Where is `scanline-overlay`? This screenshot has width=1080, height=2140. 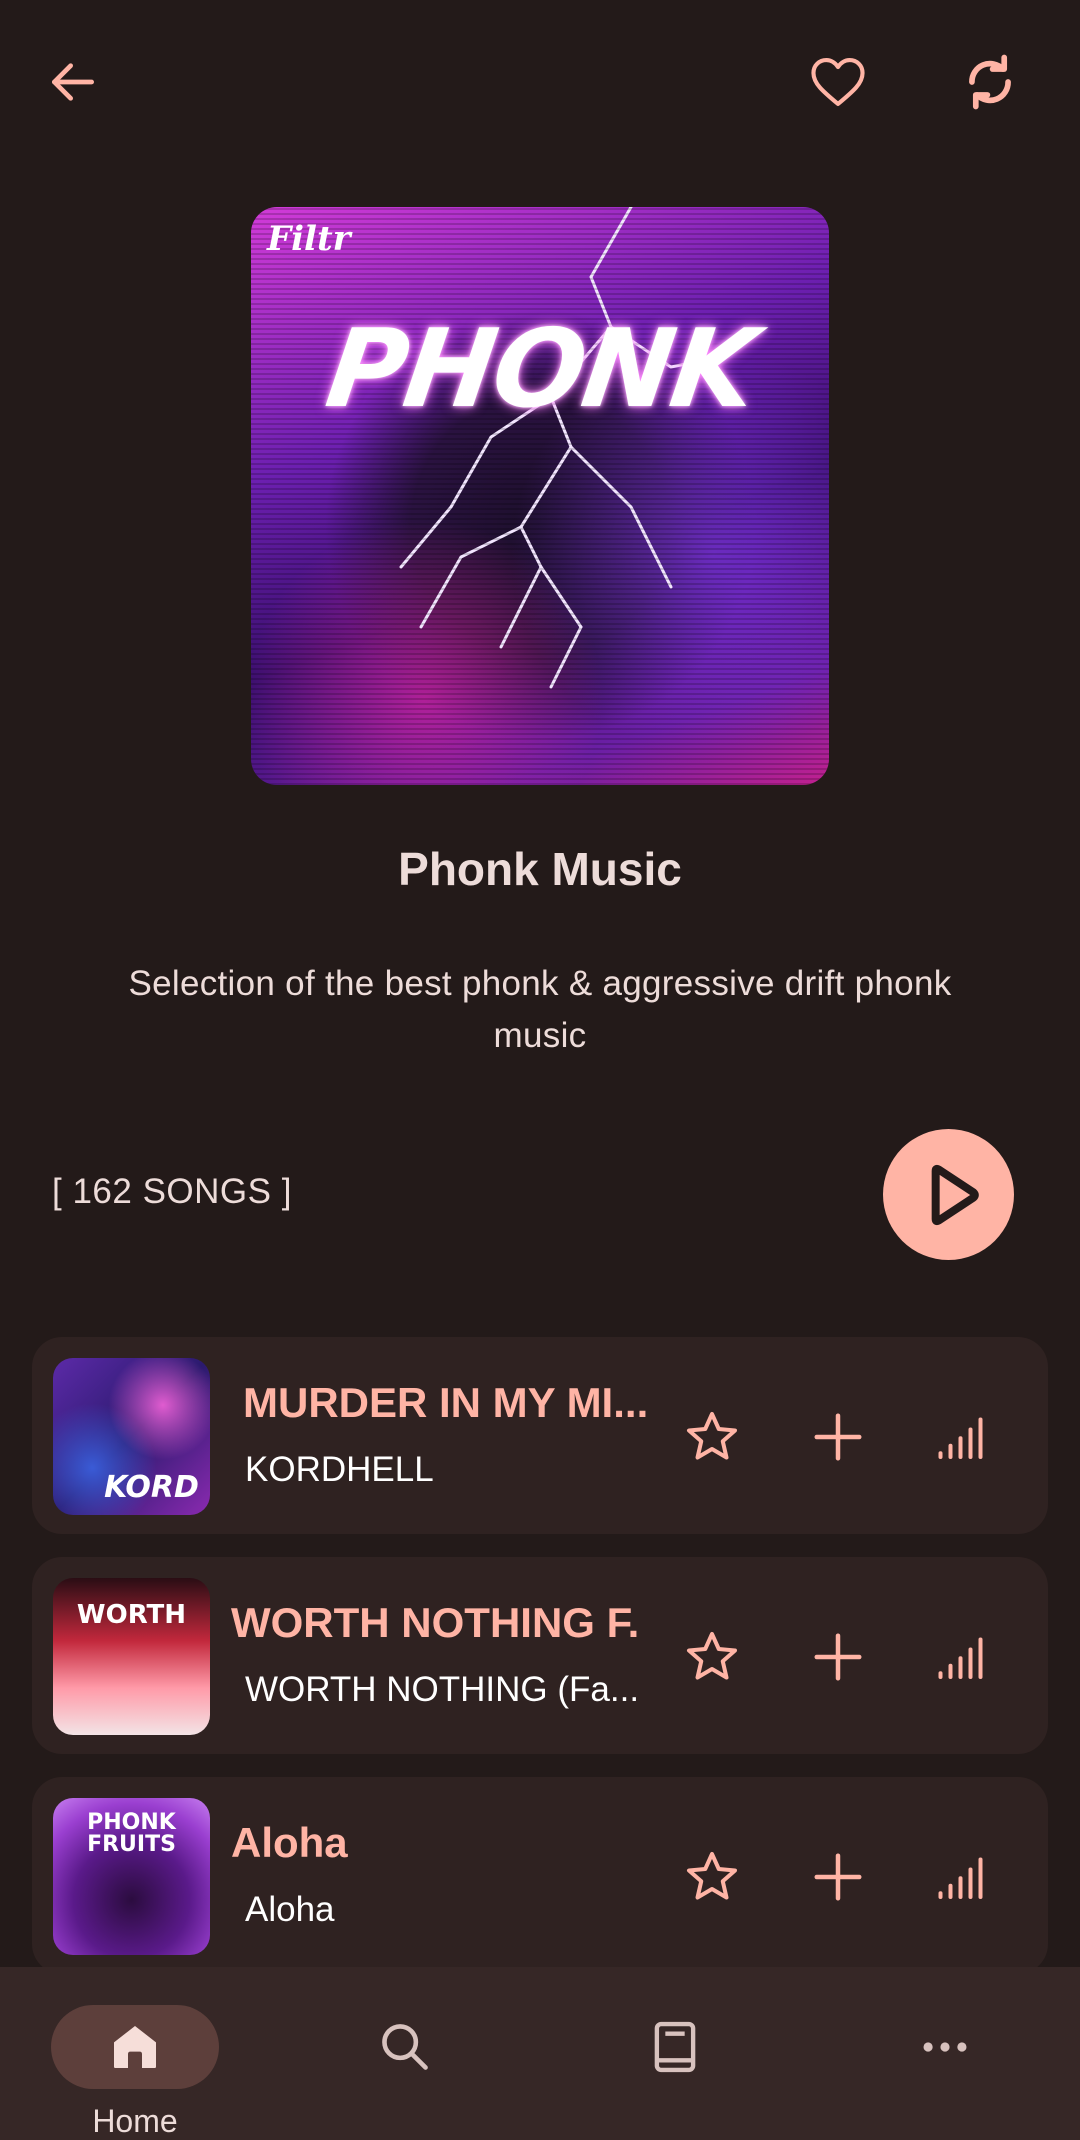 scanline-overlay is located at coordinates (540, 496).